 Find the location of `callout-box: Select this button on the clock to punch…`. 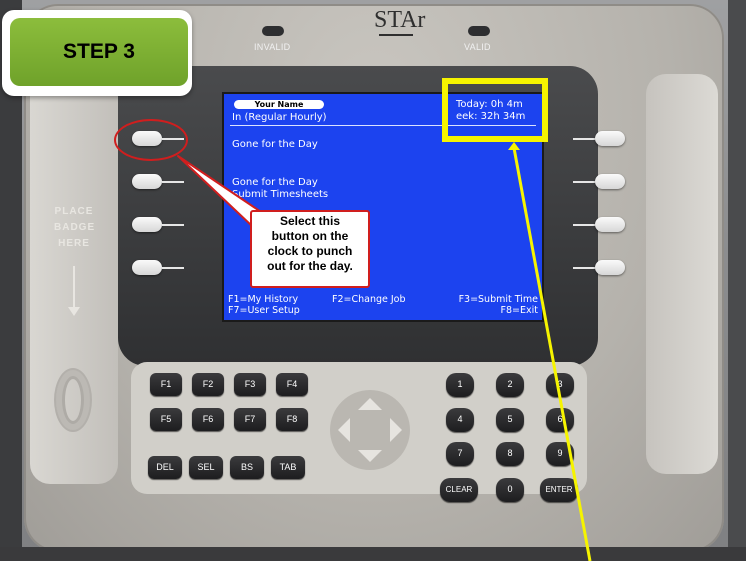

callout-box: Select this button on the clock to punch… is located at coordinates (310, 249).